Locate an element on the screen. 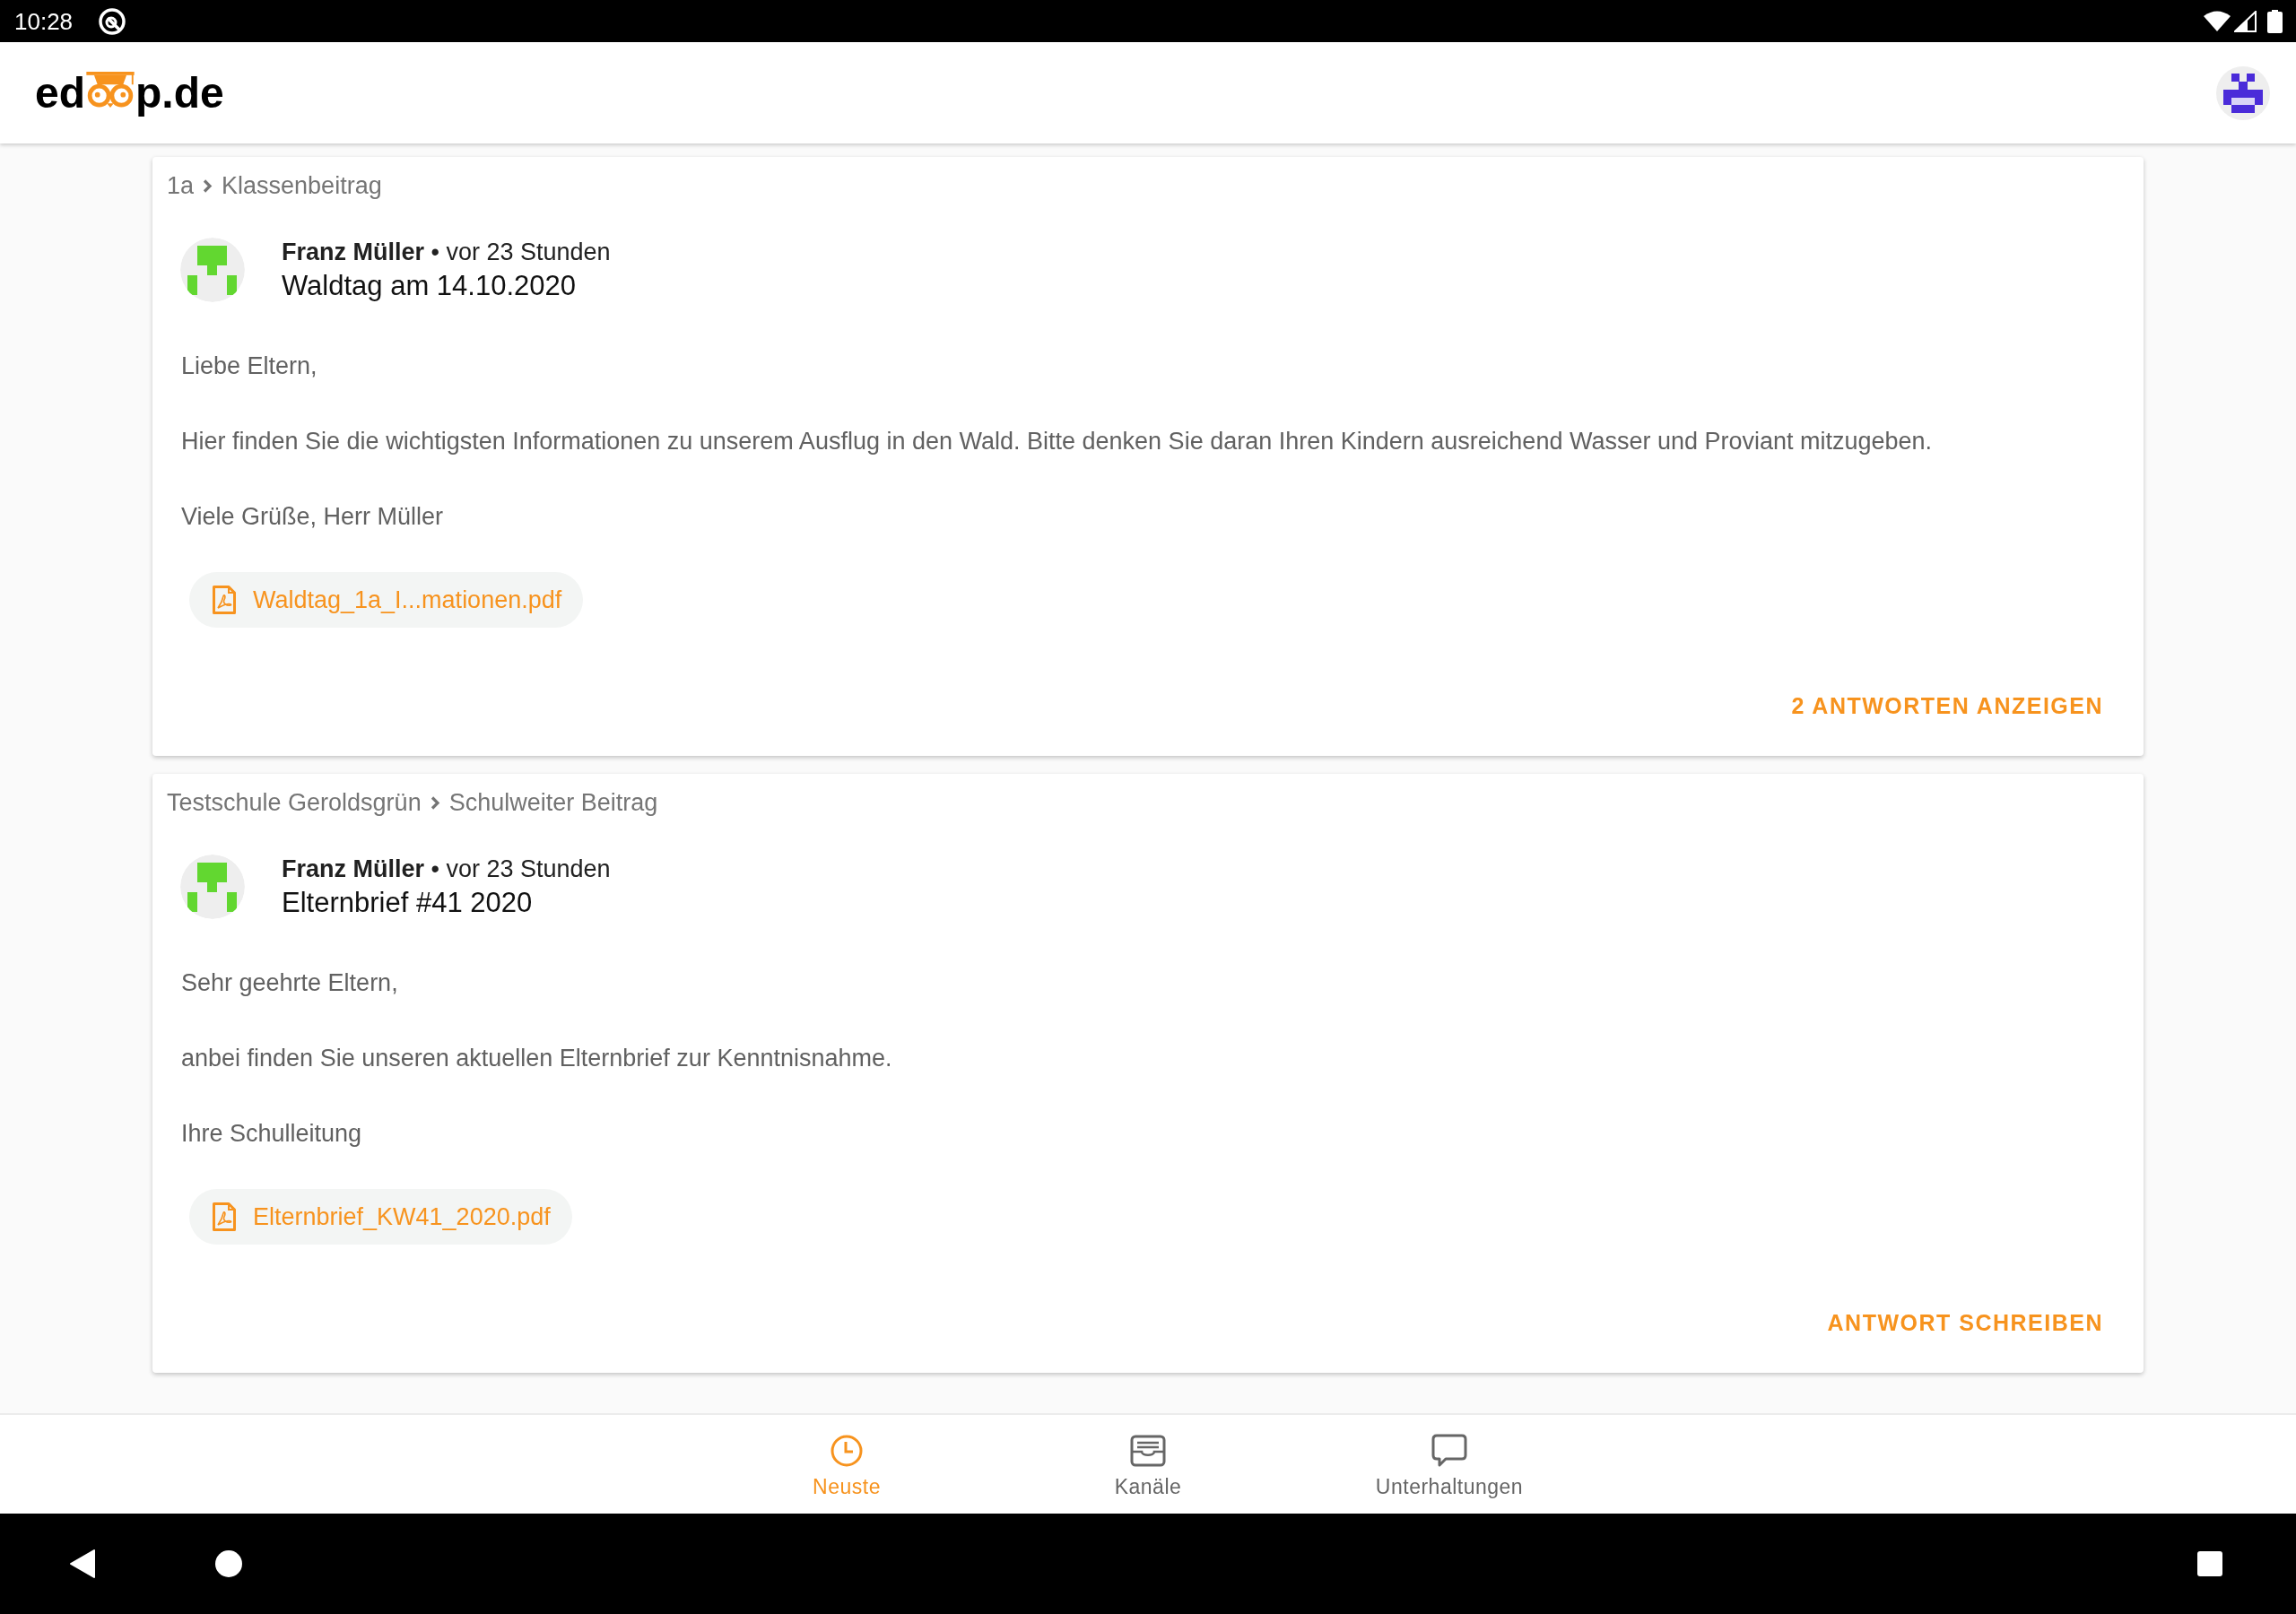  breadcrumb-link: Testschule Geroldsgrün is located at coordinates (294, 802).